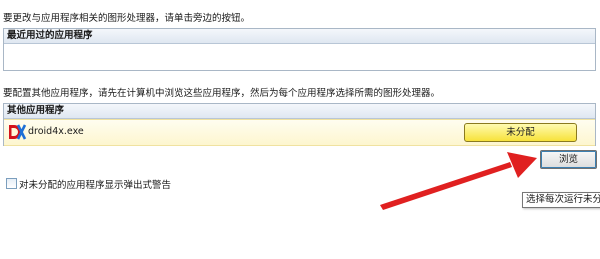  Describe the element at coordinates (522, 165) in the screenshot. I see `arrow-head` at that location.